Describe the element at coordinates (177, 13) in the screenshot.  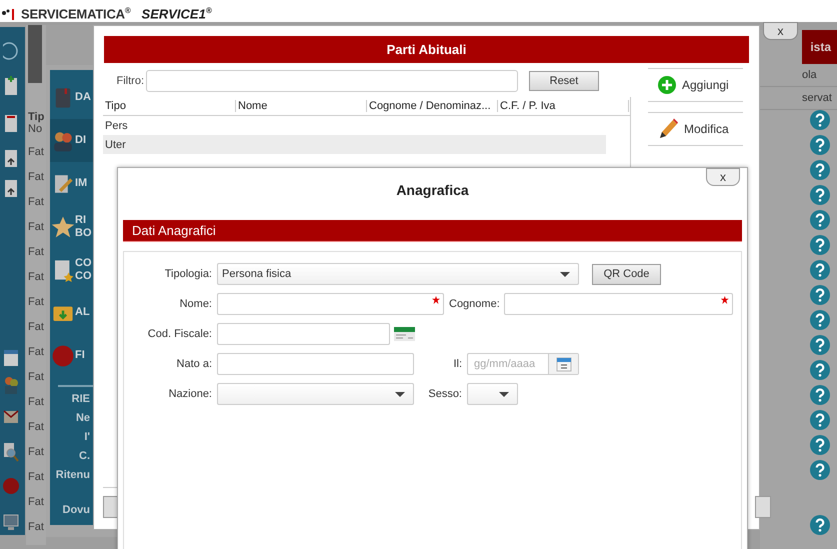
I see `product-name: SERVICE1$^{®}$` at that location.